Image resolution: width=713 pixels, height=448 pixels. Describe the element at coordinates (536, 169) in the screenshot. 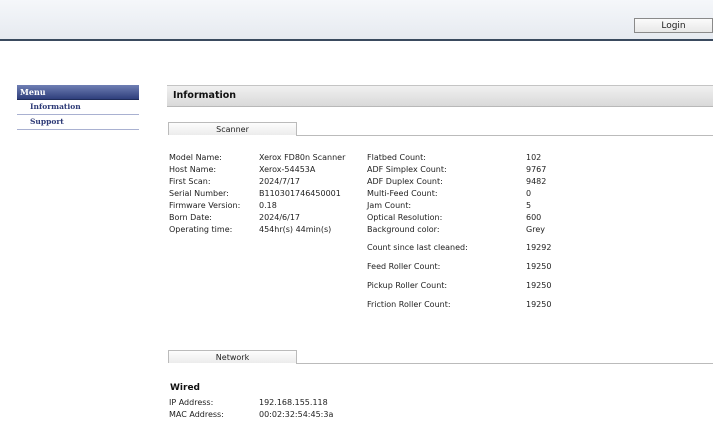

I see `counter-field-value: 9767` at that location.